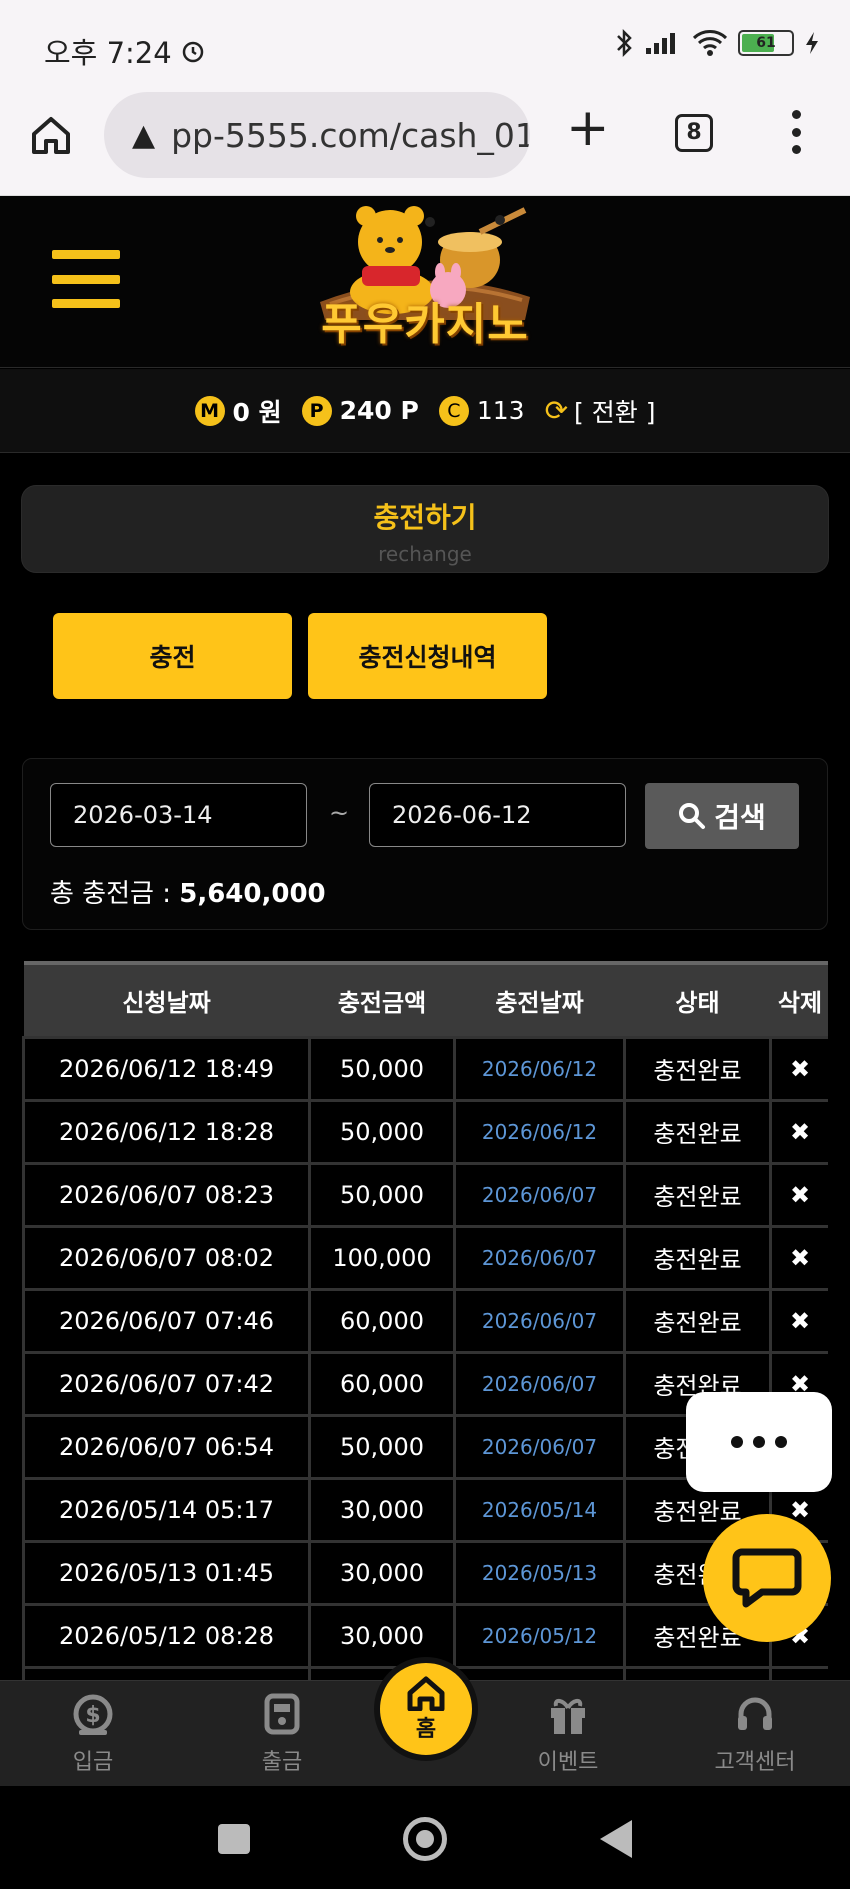 Image resolution: width=850 pixels, height=1889 pixels. I want to click on url-text: pp-5555.com/cash_01, so click(350, 135).